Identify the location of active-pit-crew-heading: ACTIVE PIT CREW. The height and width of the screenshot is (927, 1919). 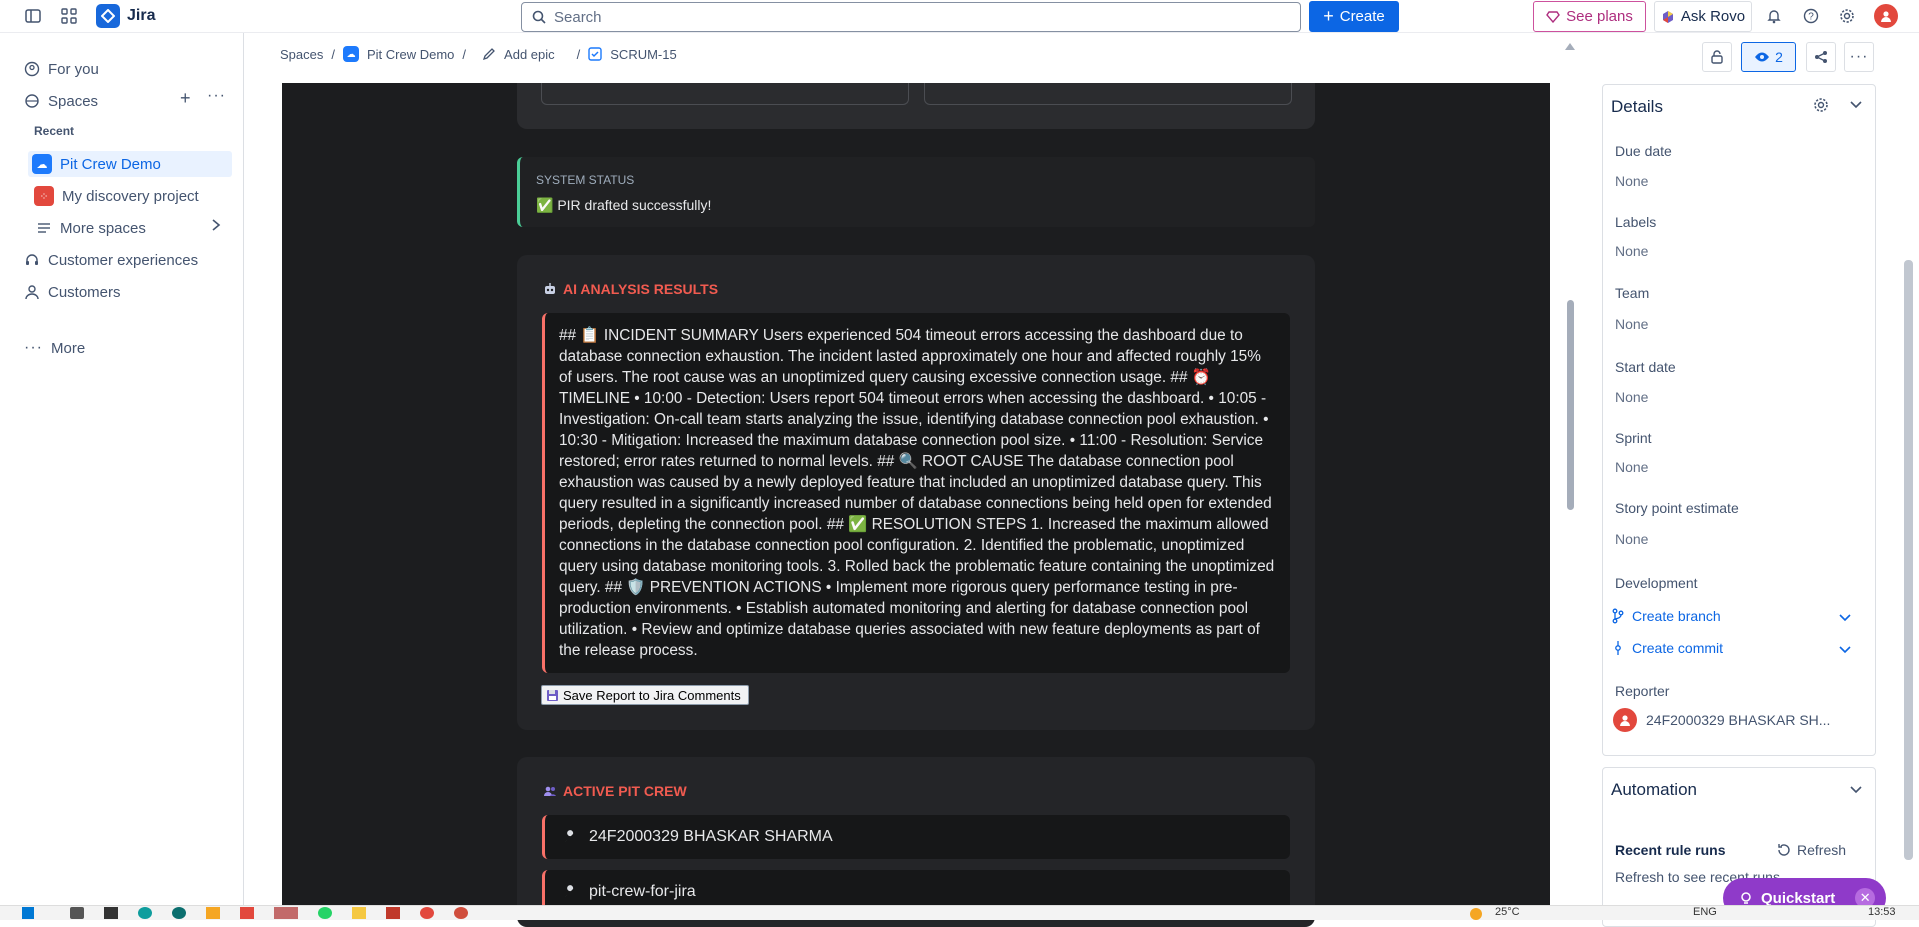
(625, 791).